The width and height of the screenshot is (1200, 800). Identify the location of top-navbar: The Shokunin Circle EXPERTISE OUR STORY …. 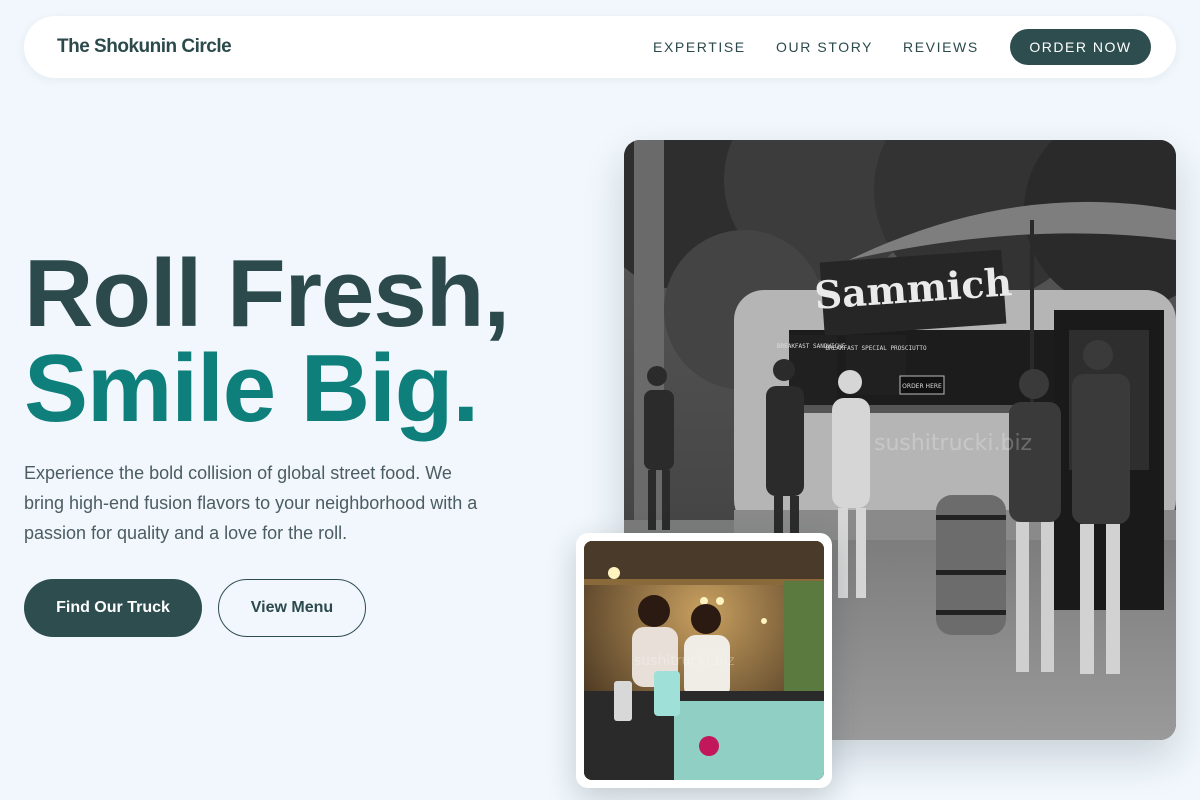
(600, 47).